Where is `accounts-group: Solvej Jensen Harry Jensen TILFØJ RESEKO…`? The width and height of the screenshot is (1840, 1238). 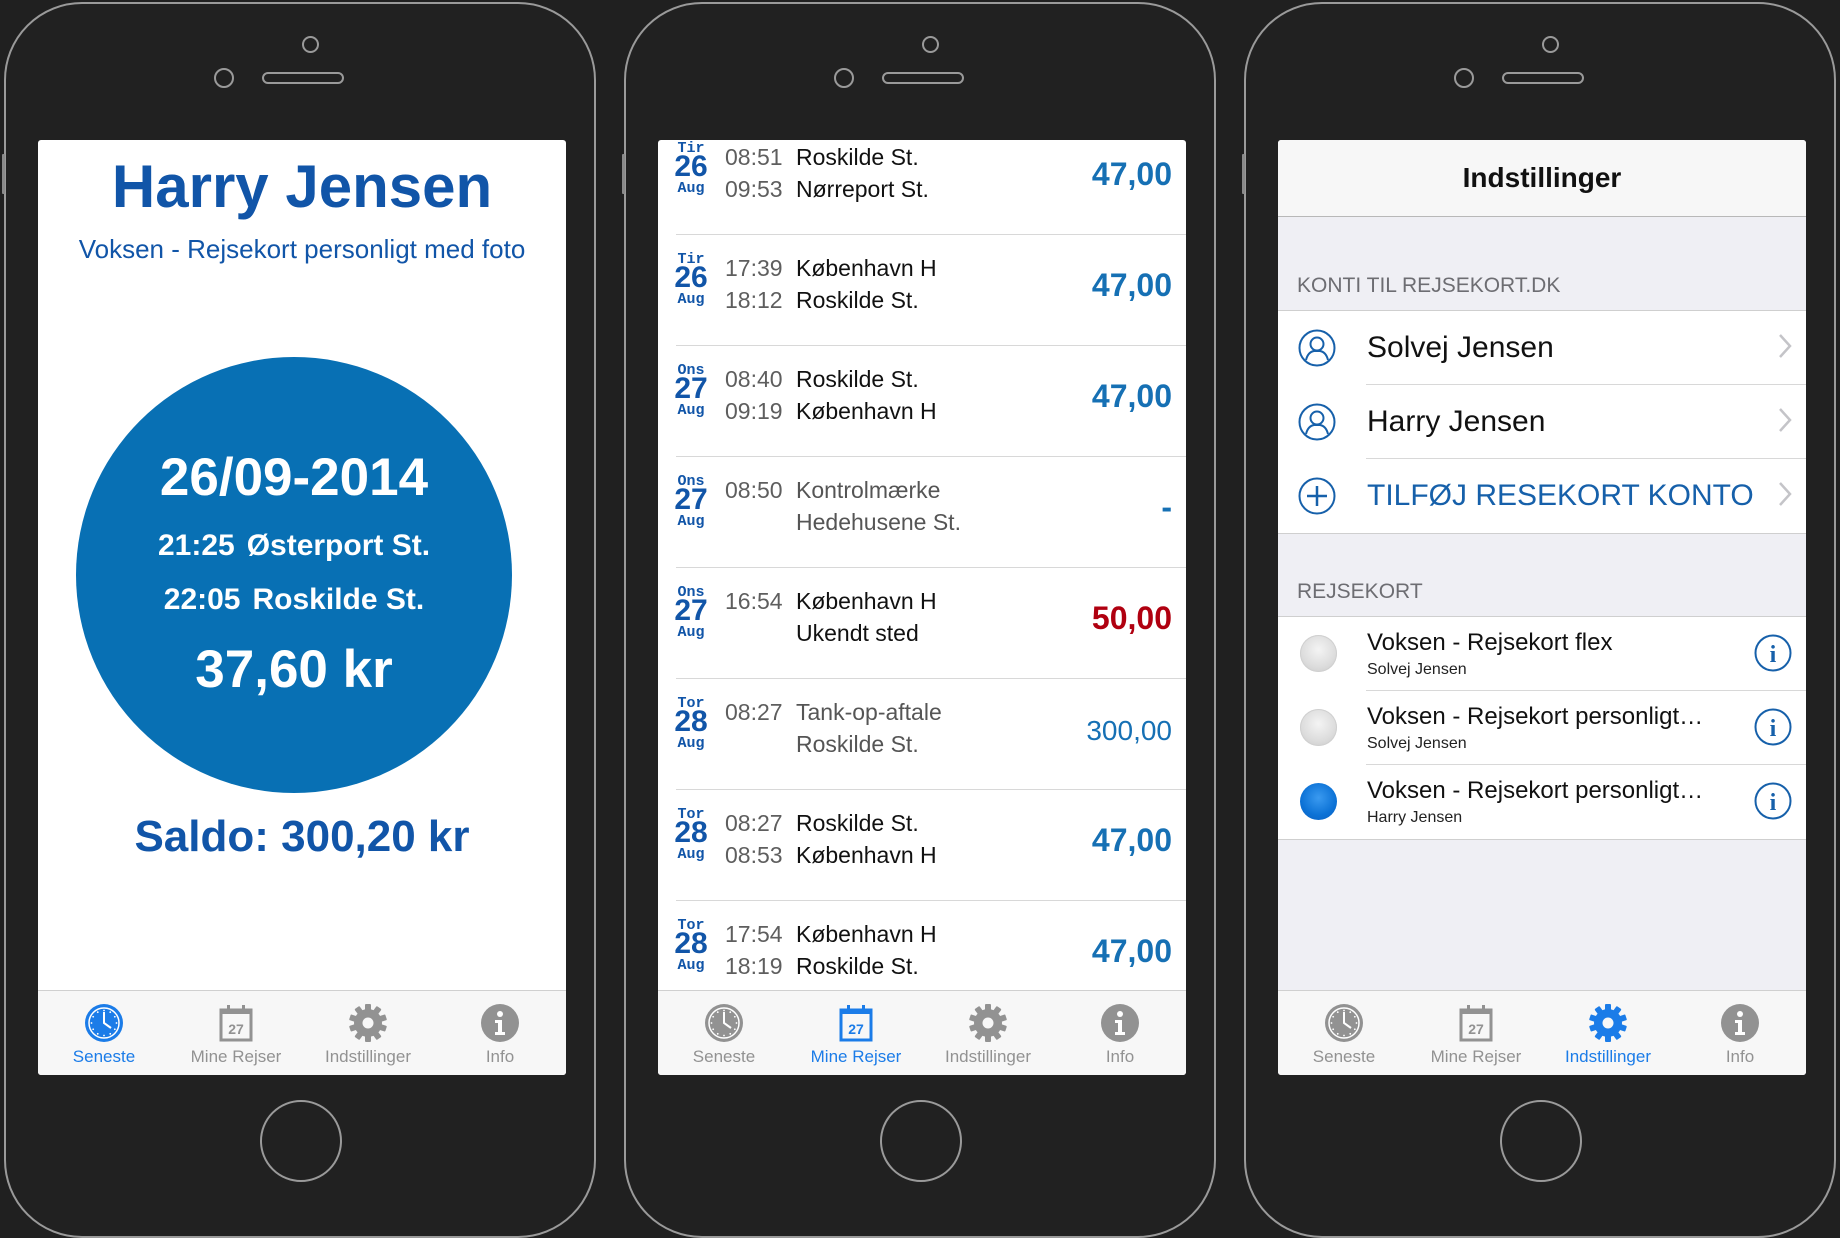
accounts-group: Solvej Jensen Harry Jensen TILFØJ RESEKO… is located at coordinates (1542, 422).